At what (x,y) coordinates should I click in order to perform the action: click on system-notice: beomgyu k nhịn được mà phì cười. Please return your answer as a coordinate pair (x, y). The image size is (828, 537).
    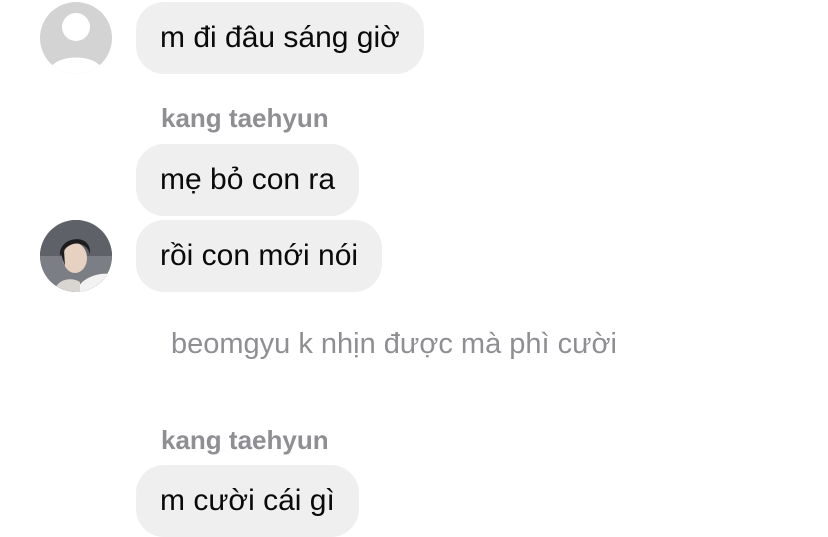
    Looking at the image, I should click on (394, 344).